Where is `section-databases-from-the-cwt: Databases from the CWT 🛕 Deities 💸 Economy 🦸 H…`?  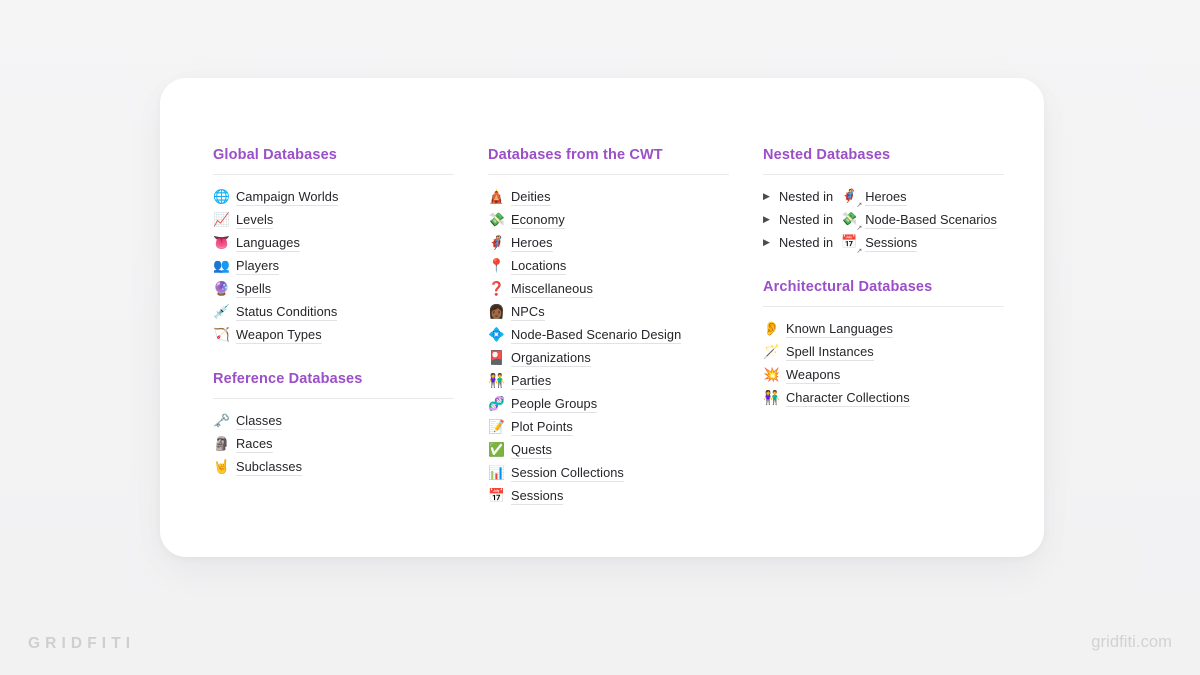 section-databases-from-the-cwt: Databases from the CWT 🛕 Deities 💸 Economy 🦸 H… is located at coordinates (608, 326).